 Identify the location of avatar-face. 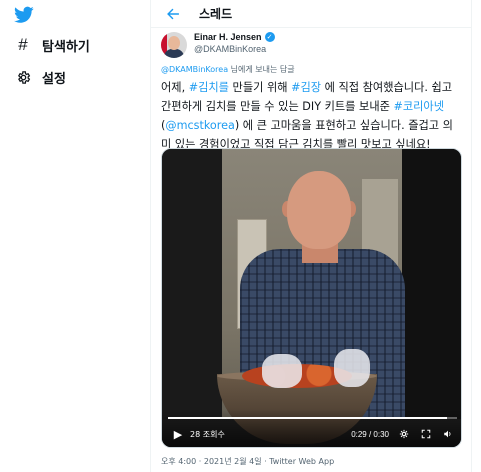
(174, 43).